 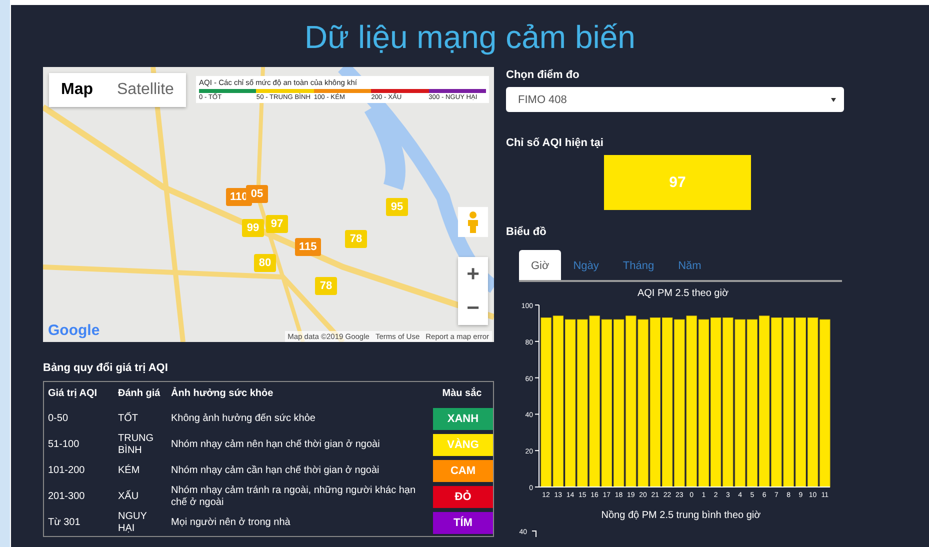 What do you see at coordinates (543, 75) in the screenshot?
I see `field-label: Chọn điểm đo` at bounding box center [543, 75].